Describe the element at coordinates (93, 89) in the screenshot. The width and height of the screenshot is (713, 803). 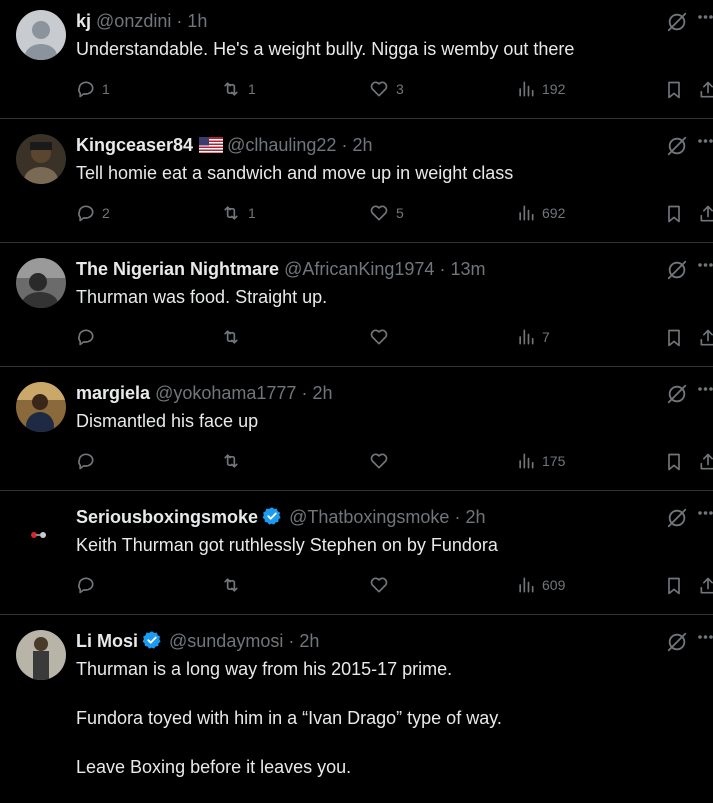
I see `reply-button: 1` at that location.